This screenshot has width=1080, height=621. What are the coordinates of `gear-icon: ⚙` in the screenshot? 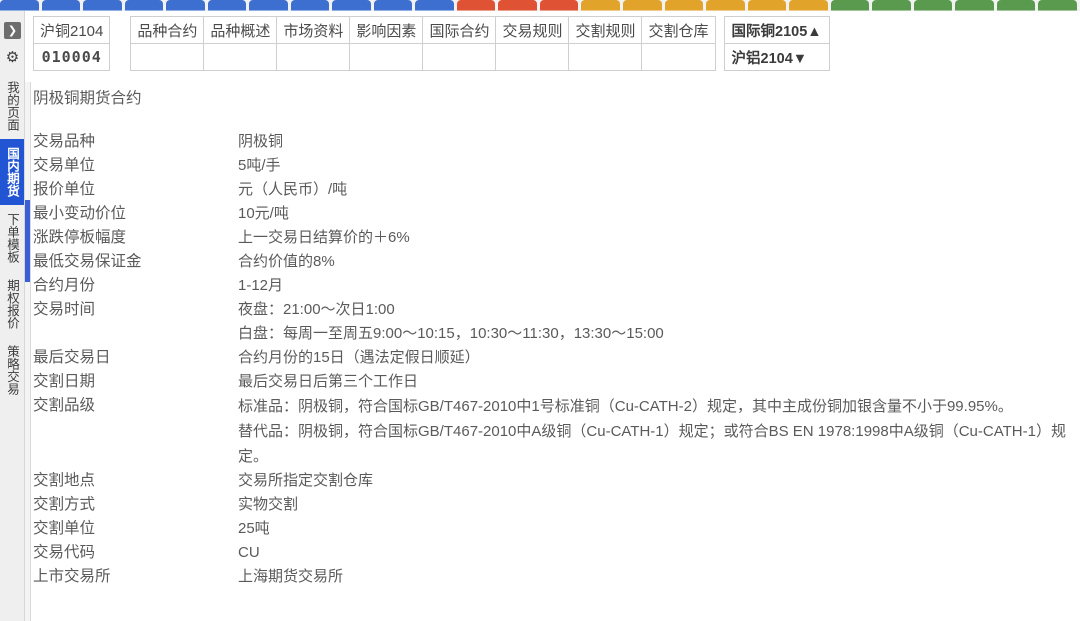 It's located at (12, 57).